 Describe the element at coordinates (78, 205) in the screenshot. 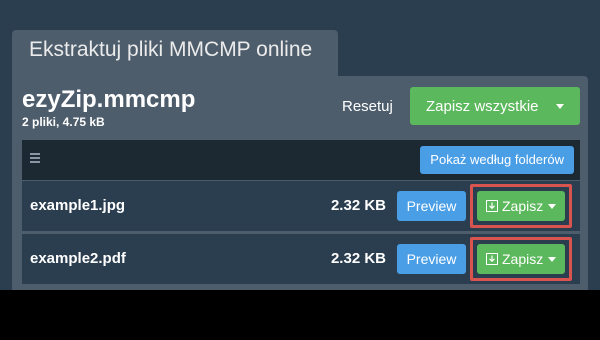

I see `file-name: example1.jpg` at that location.